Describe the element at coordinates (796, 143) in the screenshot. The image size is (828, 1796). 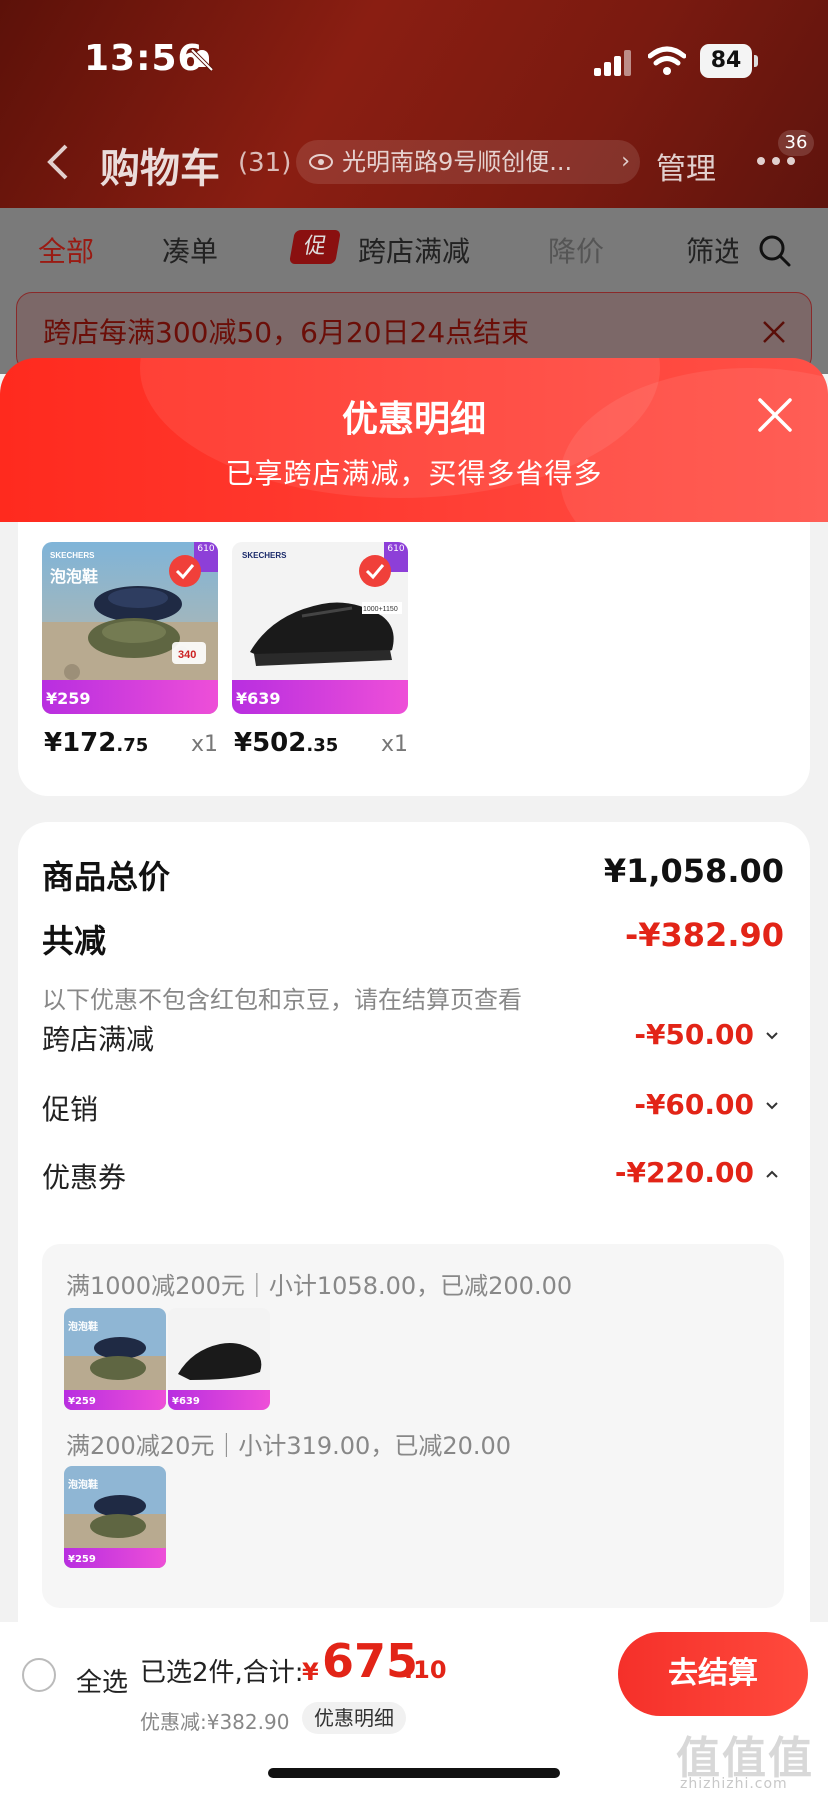
I see `message-count-badge: 36` at that location.